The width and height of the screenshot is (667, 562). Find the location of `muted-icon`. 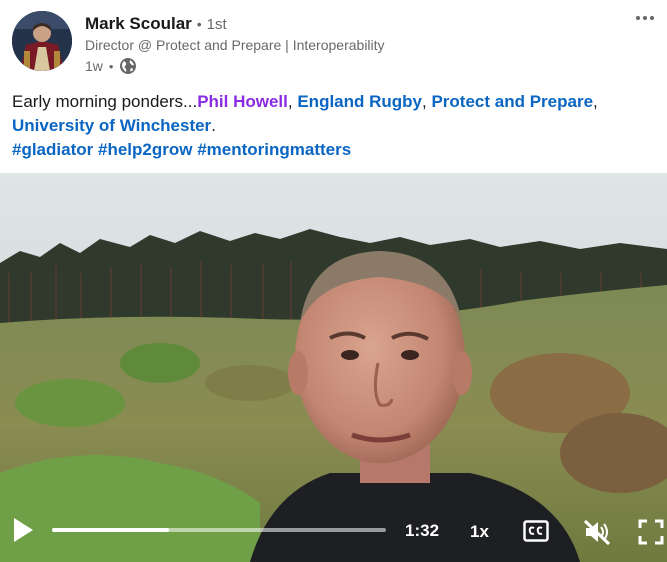

muted-icon is located at coordinates (597, 532).